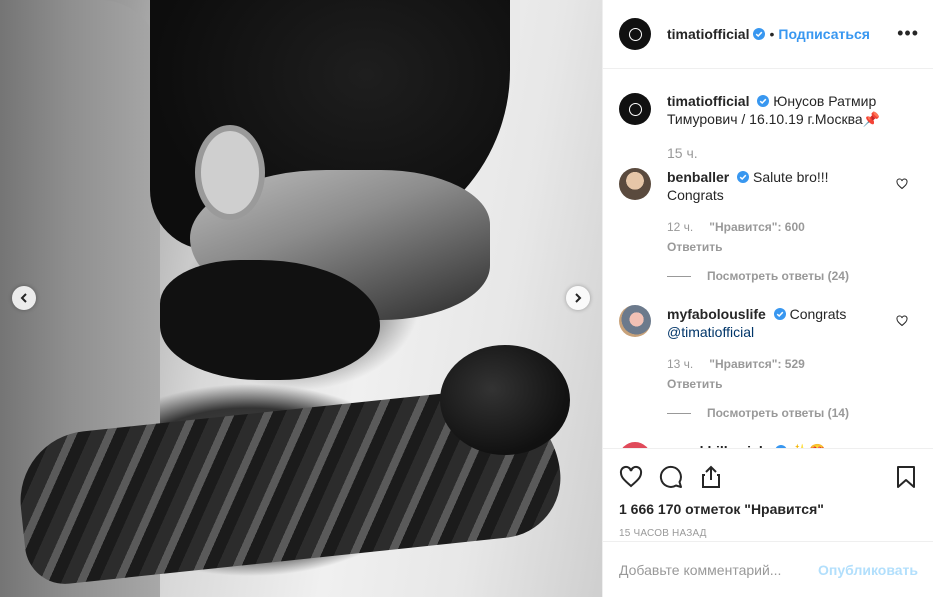 This screenshot has height=597, width=933. I want to click on chevron-right-icon, so click(578, 298).